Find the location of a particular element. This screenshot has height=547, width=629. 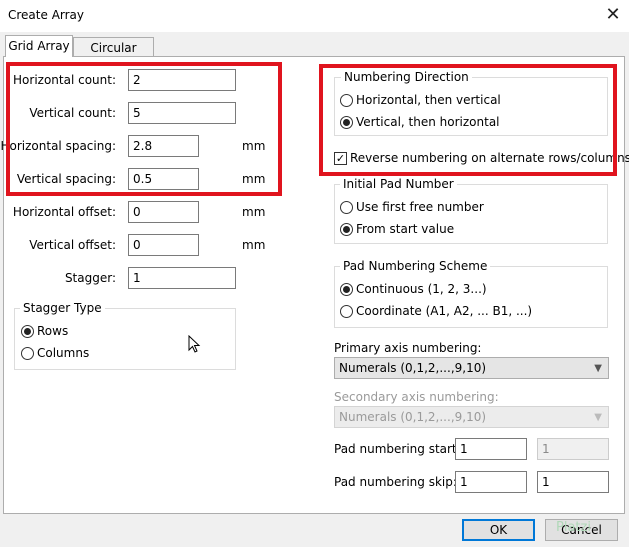

from-start-value-radio is located at coordinates (346, 229).